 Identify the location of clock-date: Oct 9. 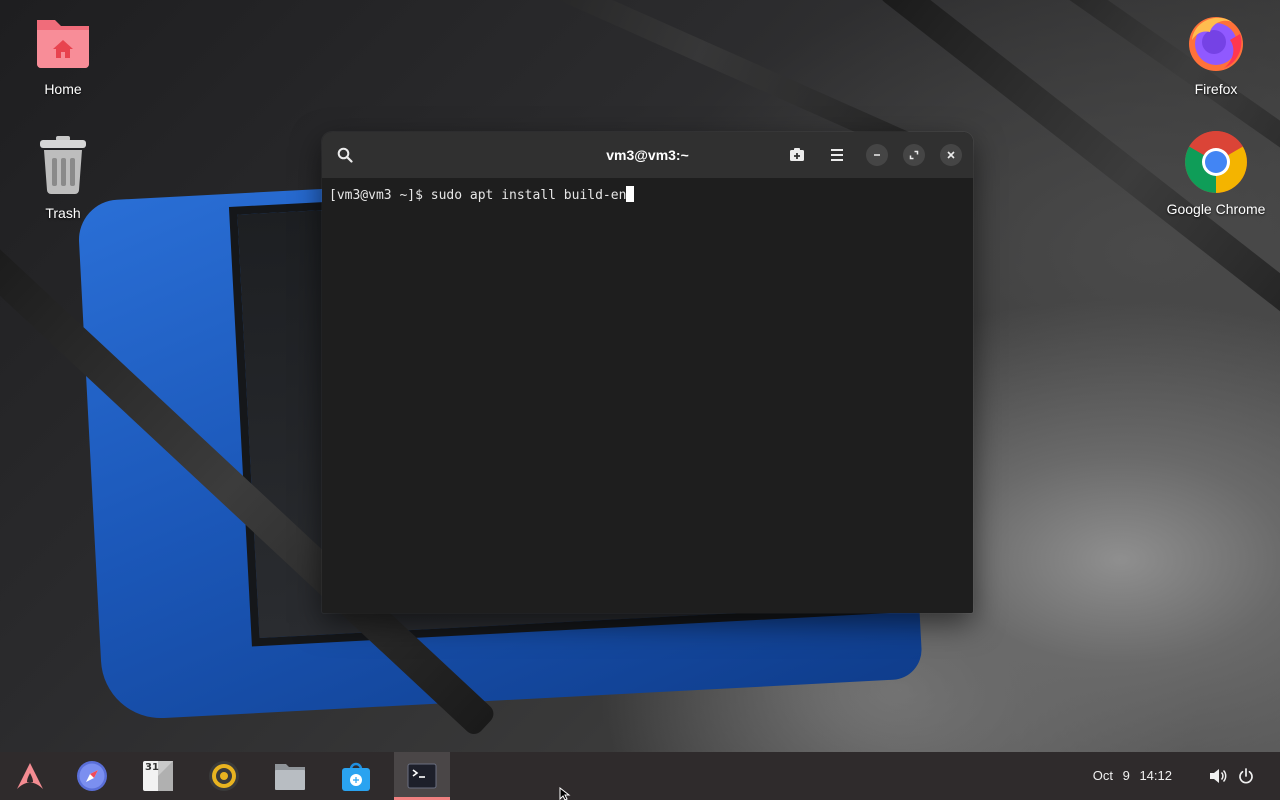
(1111, 775).